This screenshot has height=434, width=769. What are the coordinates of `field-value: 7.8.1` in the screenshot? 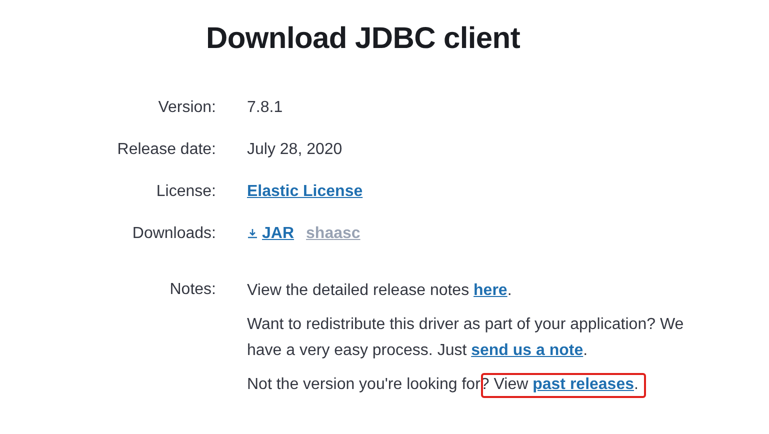 It's located at (265, 108).